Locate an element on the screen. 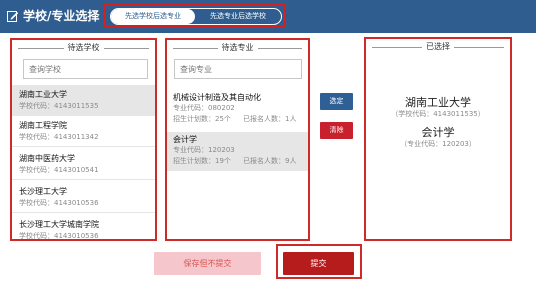 This screenshot has width=536, height=285. selected-major-name: 会计学 is located at coordinates (438, 132).